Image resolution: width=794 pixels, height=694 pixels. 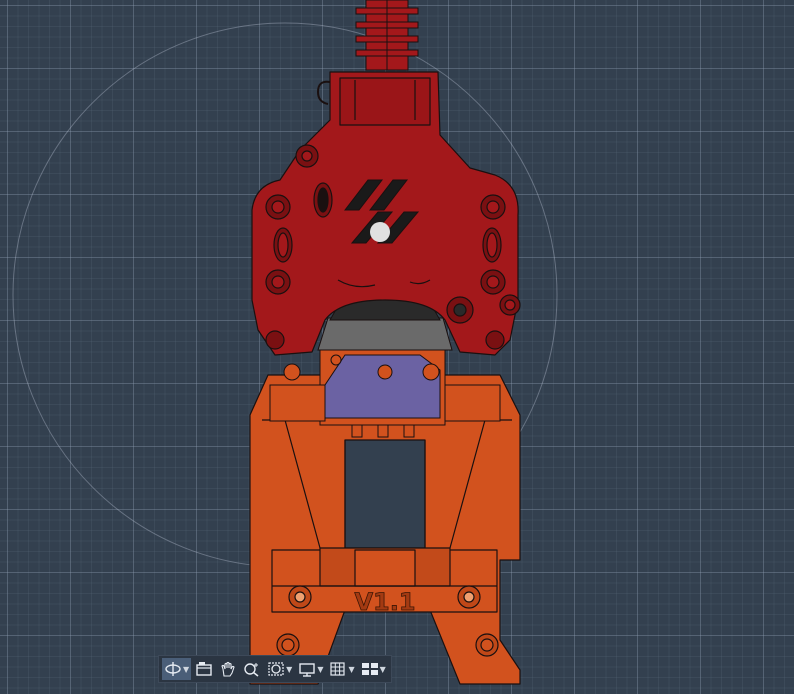 I want to click on layout-button: ▼, so click(x=373, y=669).